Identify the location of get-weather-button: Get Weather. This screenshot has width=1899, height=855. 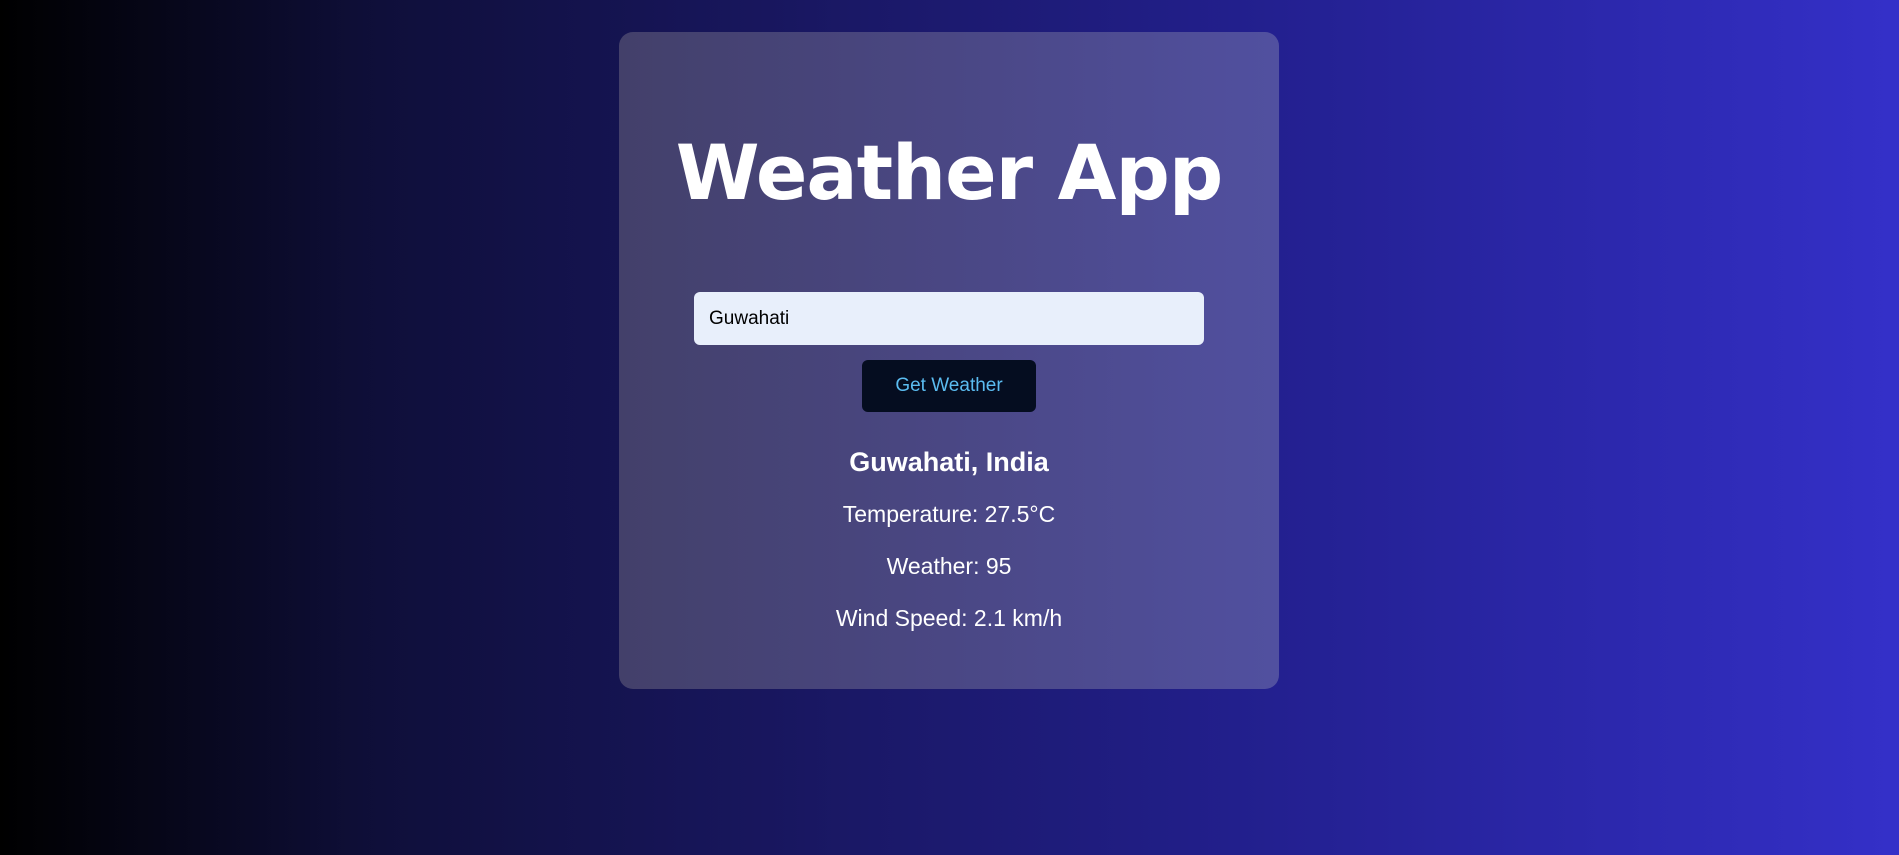
(949, 386).